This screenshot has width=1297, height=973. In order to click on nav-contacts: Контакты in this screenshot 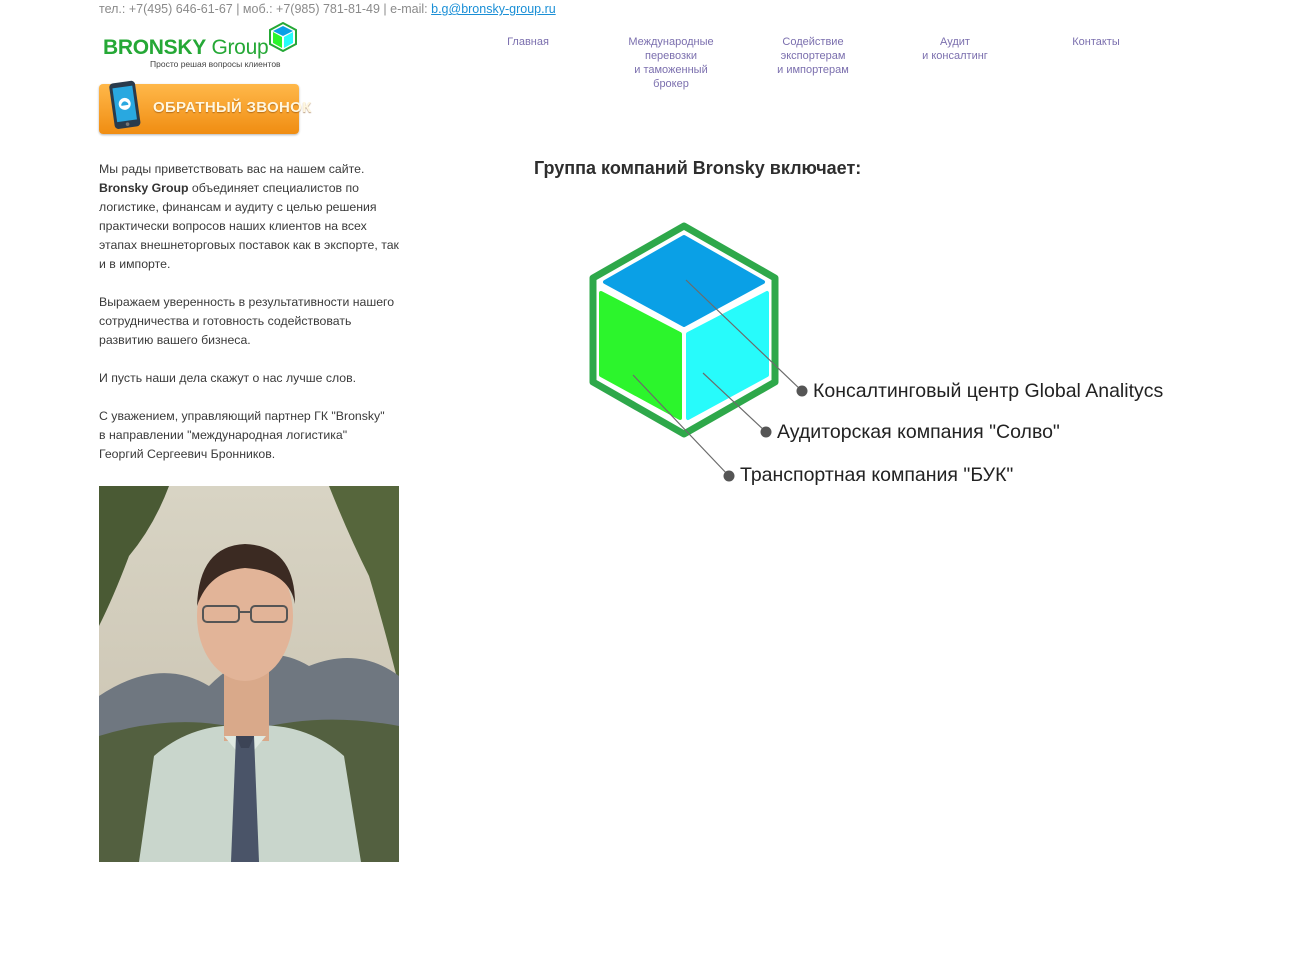, I will do `click(1096, 42)`.